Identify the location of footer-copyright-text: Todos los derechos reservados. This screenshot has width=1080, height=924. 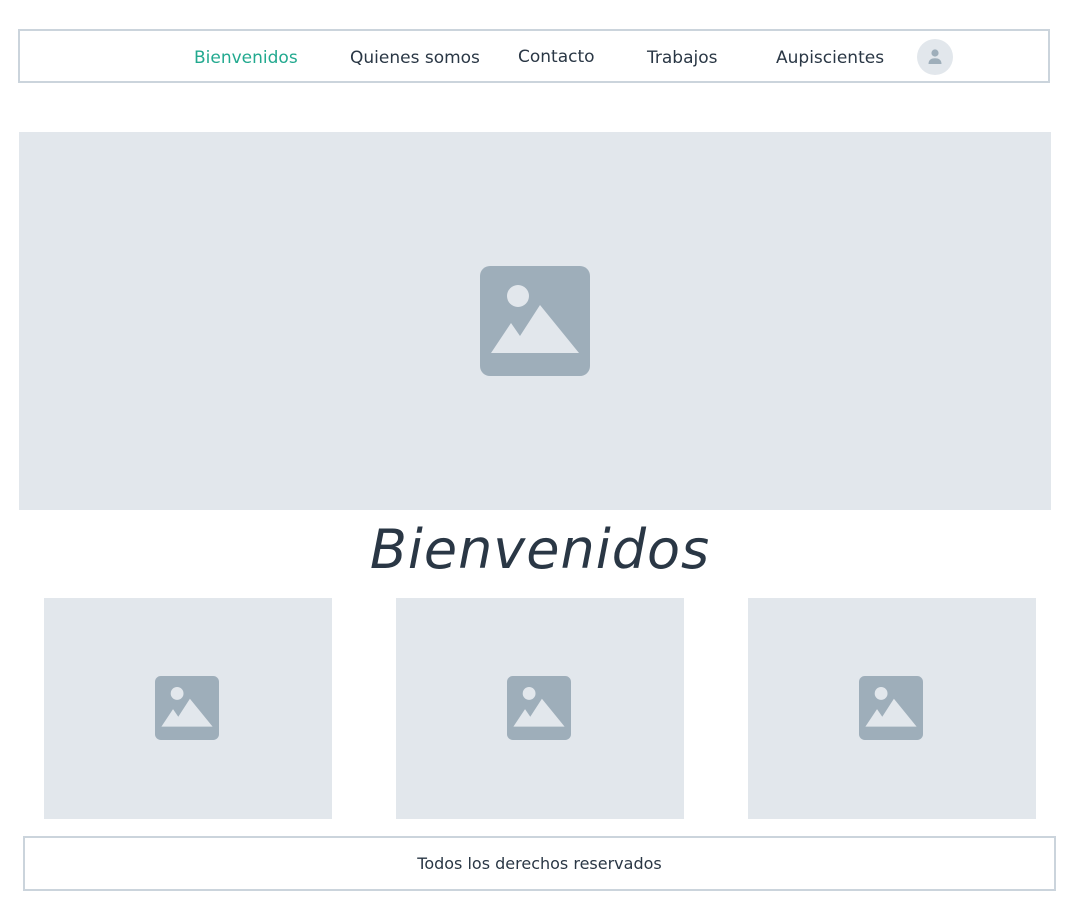
(539, 863).